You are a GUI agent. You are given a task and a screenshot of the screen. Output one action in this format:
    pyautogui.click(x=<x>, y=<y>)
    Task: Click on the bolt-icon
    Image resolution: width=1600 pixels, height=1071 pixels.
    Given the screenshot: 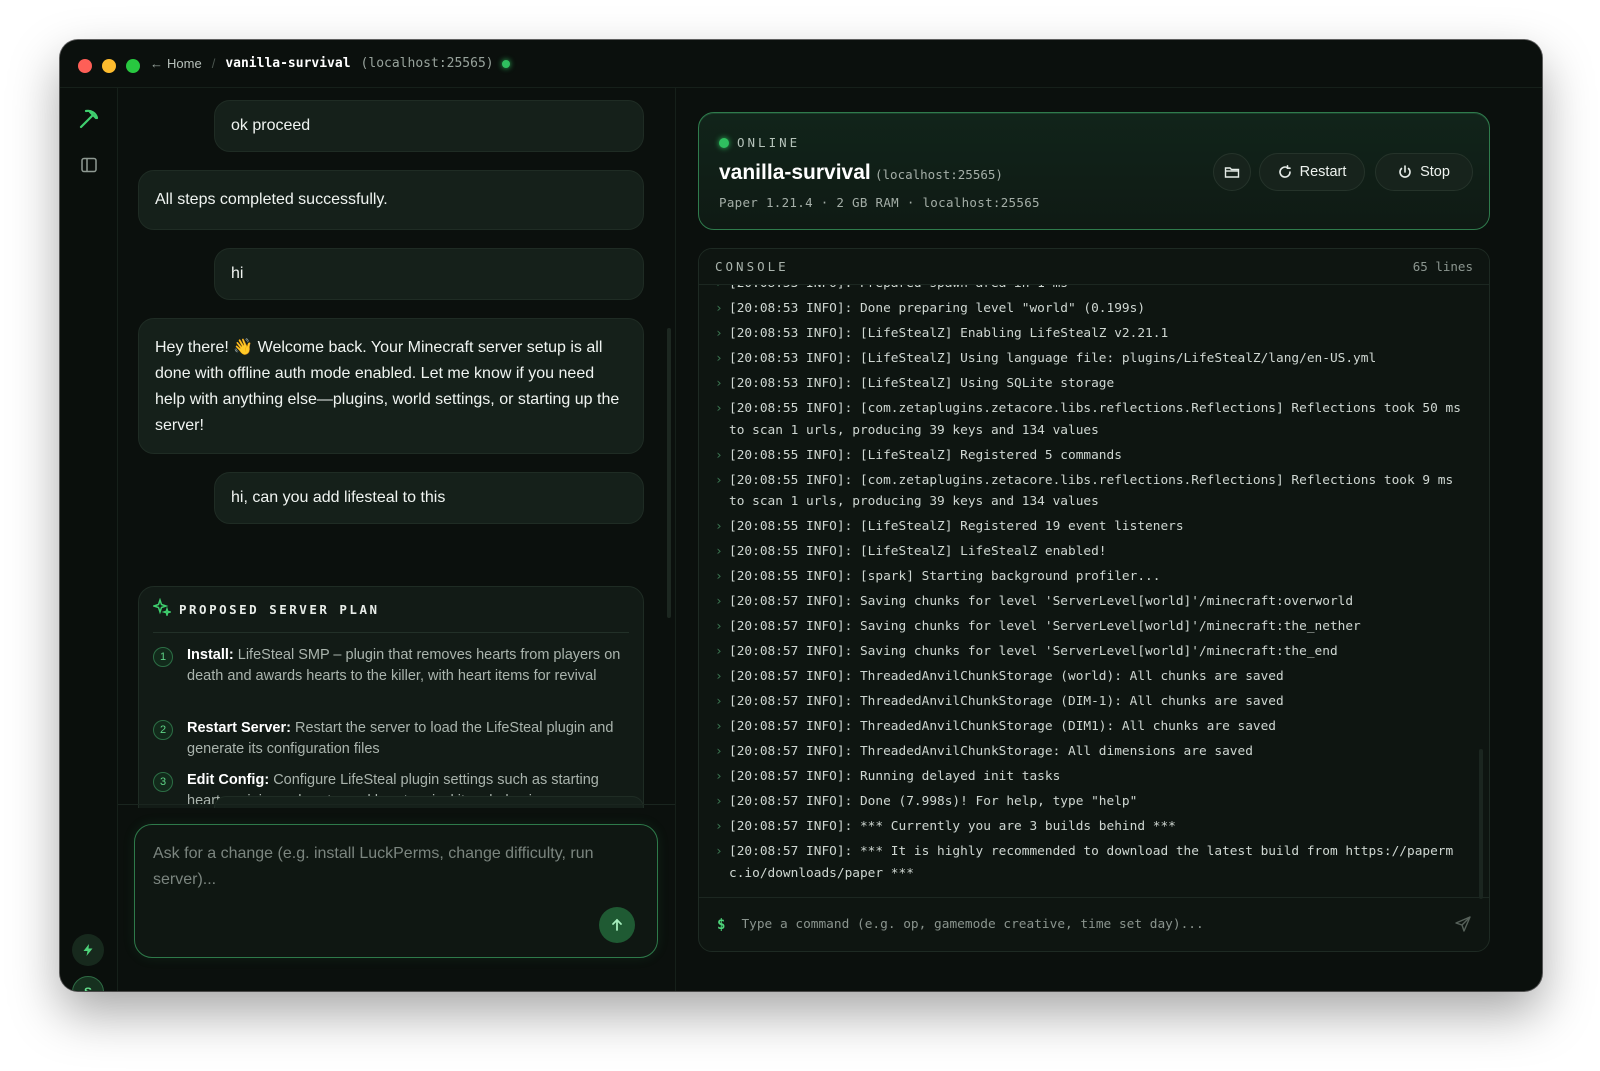 What is the action you would take?
    pyautogui.click(x=88, y=950)
    